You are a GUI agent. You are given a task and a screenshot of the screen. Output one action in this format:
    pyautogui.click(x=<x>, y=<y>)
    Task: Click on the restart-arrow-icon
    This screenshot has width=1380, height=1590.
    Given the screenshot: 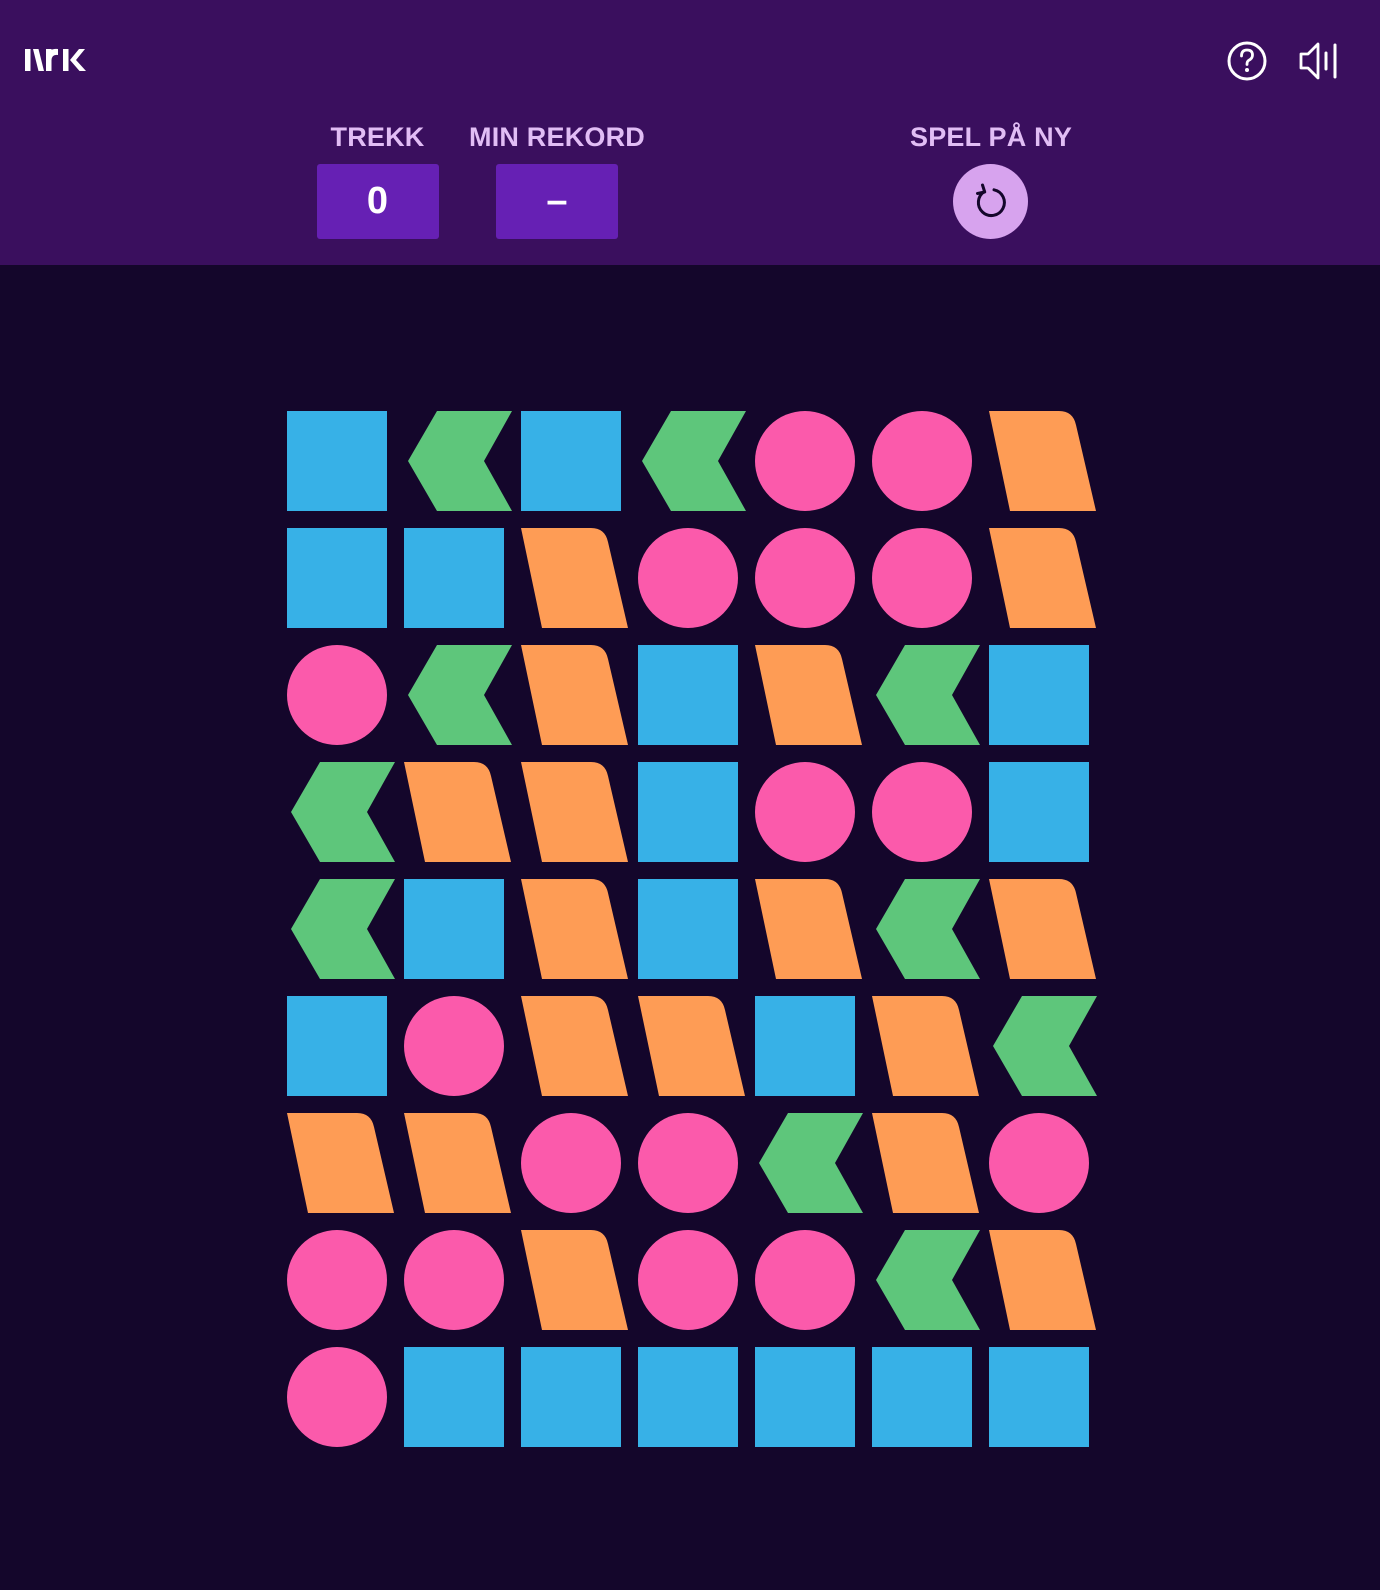 What is the action you would take?
    pyautogui.click(x=991, y=200)
    